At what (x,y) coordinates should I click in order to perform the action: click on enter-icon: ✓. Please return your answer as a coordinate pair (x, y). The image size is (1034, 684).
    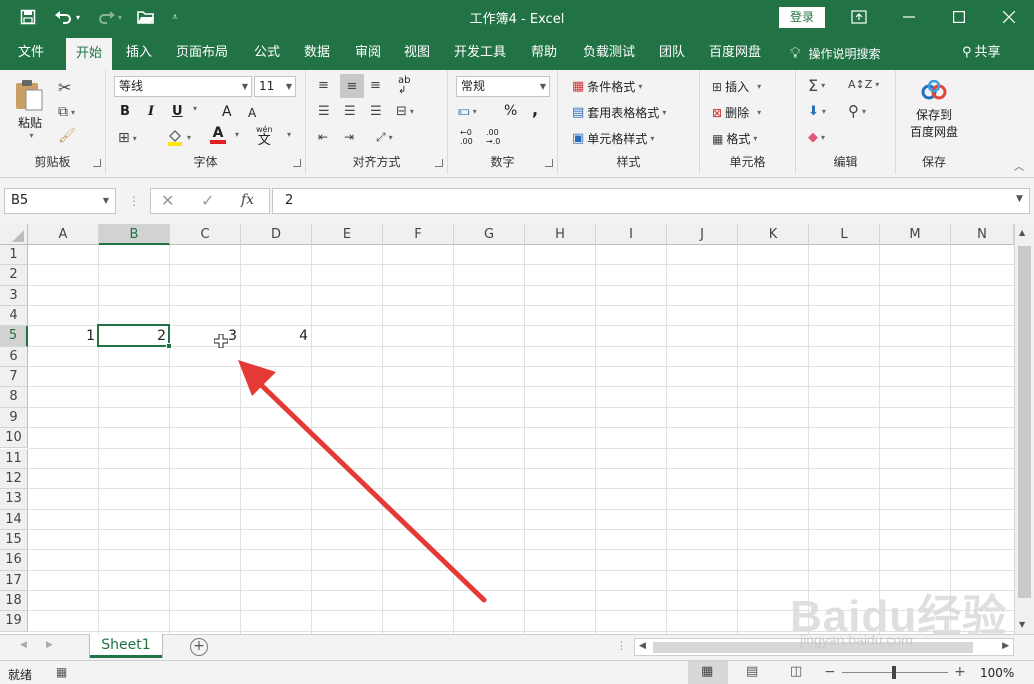
    Looking at the image, I should click on (207, 200).